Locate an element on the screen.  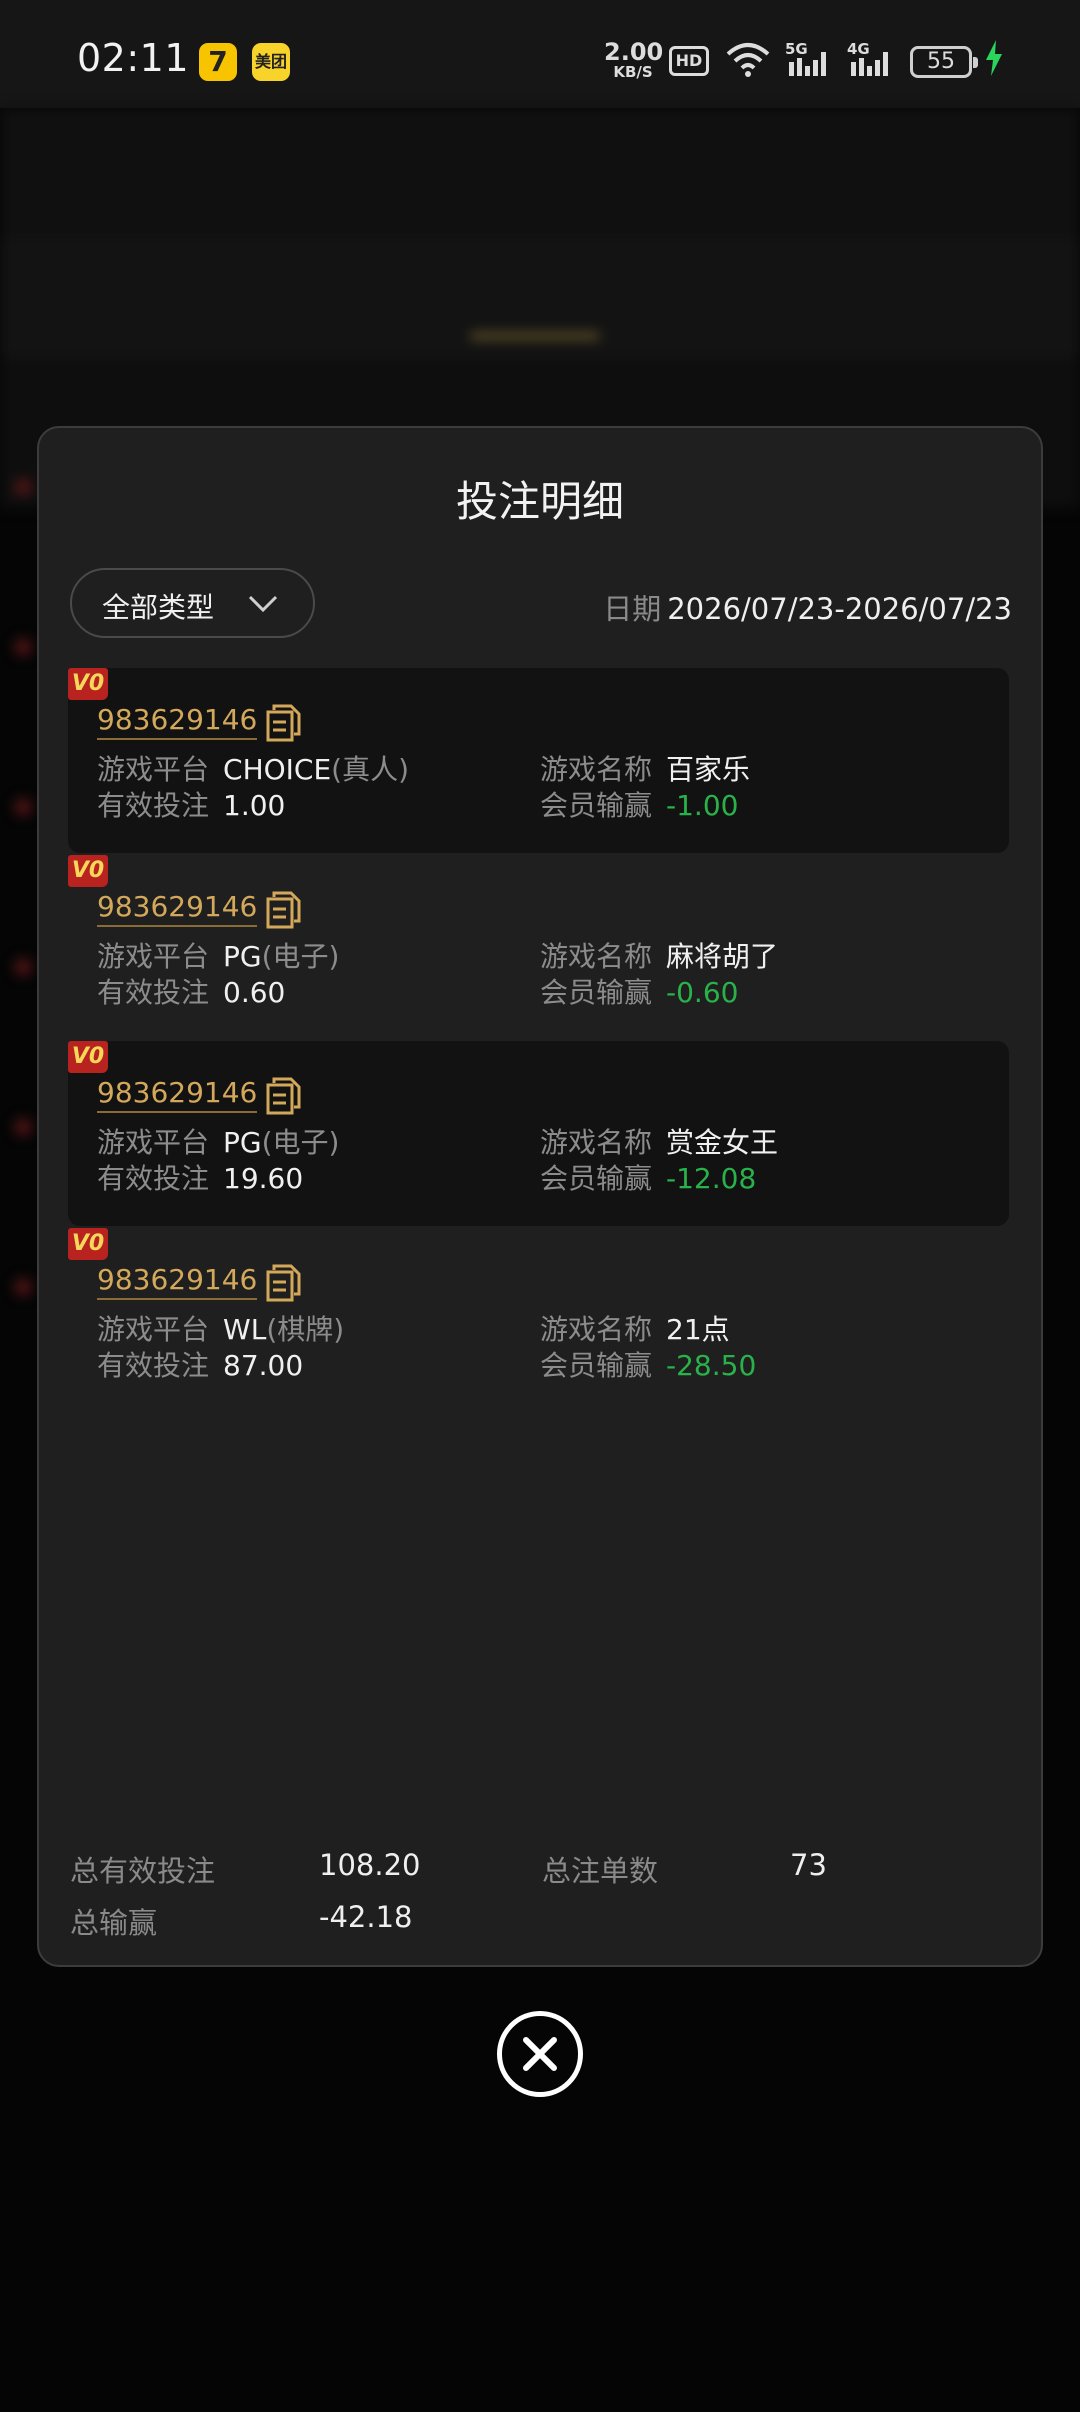
total-valid-bet-value: 108.20 is located at coordinates (370, 1865).